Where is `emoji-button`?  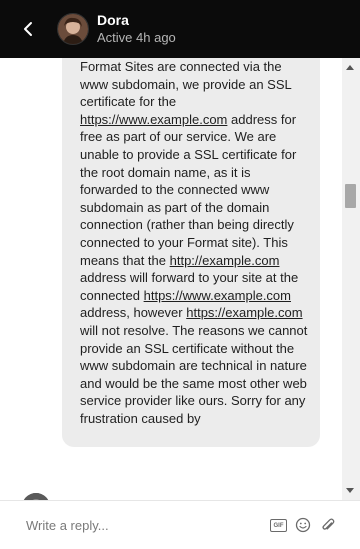
emoji-button is located at coordinates (303, 525).